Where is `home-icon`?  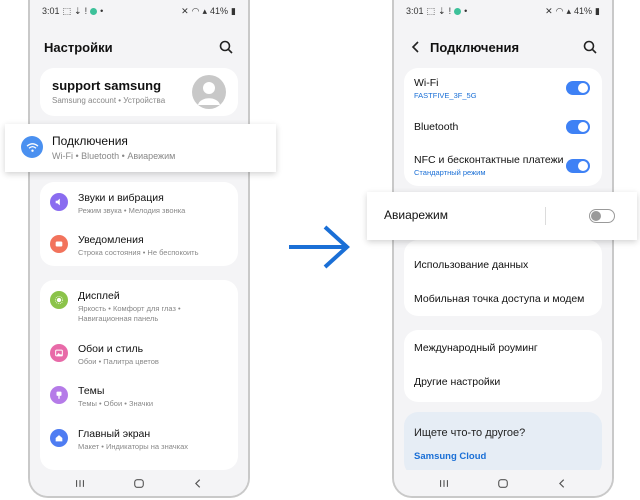
home-icon is located at coordinates (59, 438).